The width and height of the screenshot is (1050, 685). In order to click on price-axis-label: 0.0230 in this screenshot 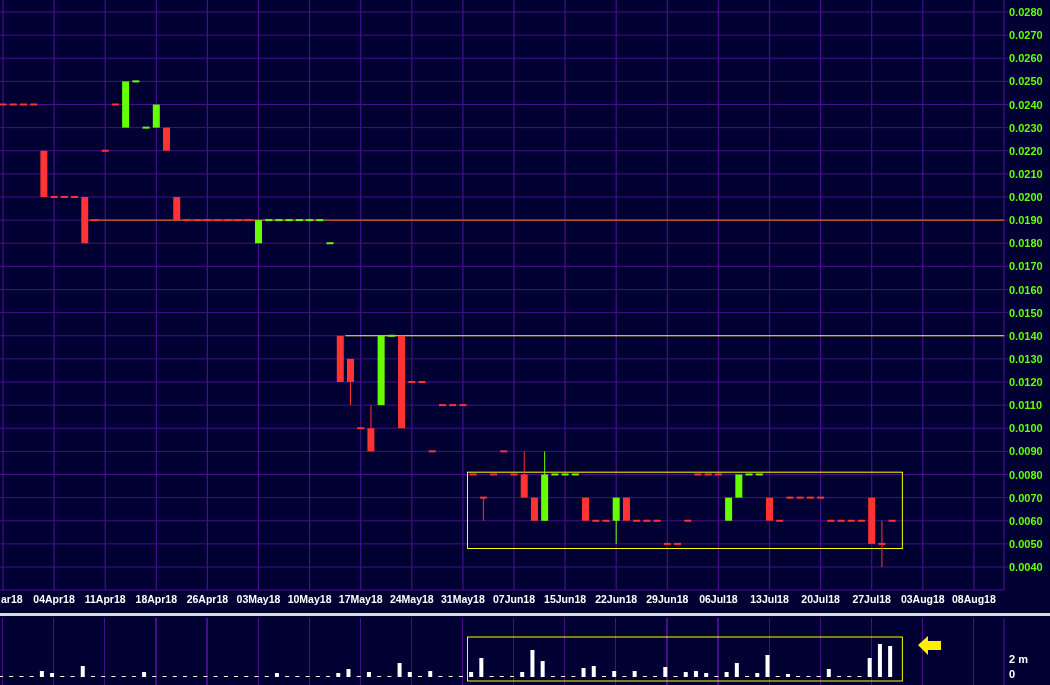, I will do `click(1026, 127)`.